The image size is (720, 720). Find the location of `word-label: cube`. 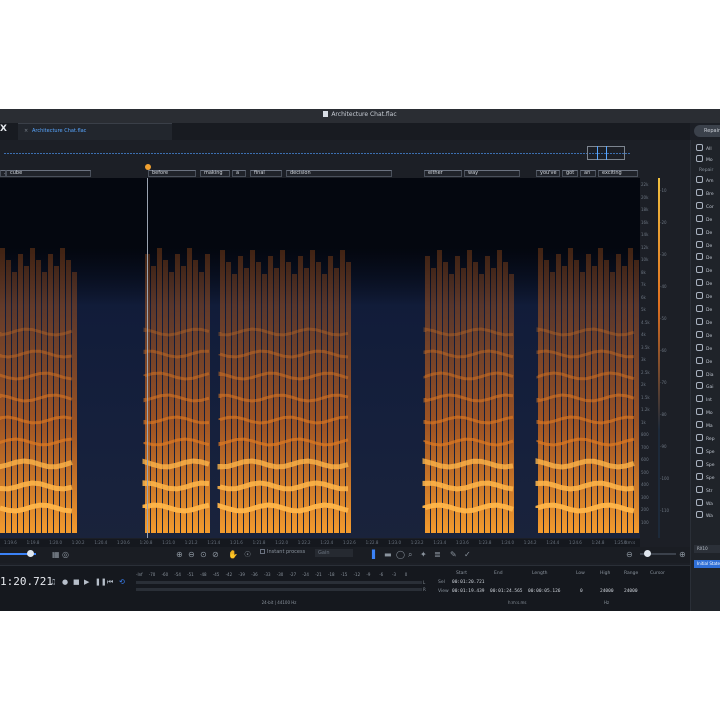

word-label: cube is located at coordinates (48, 173).